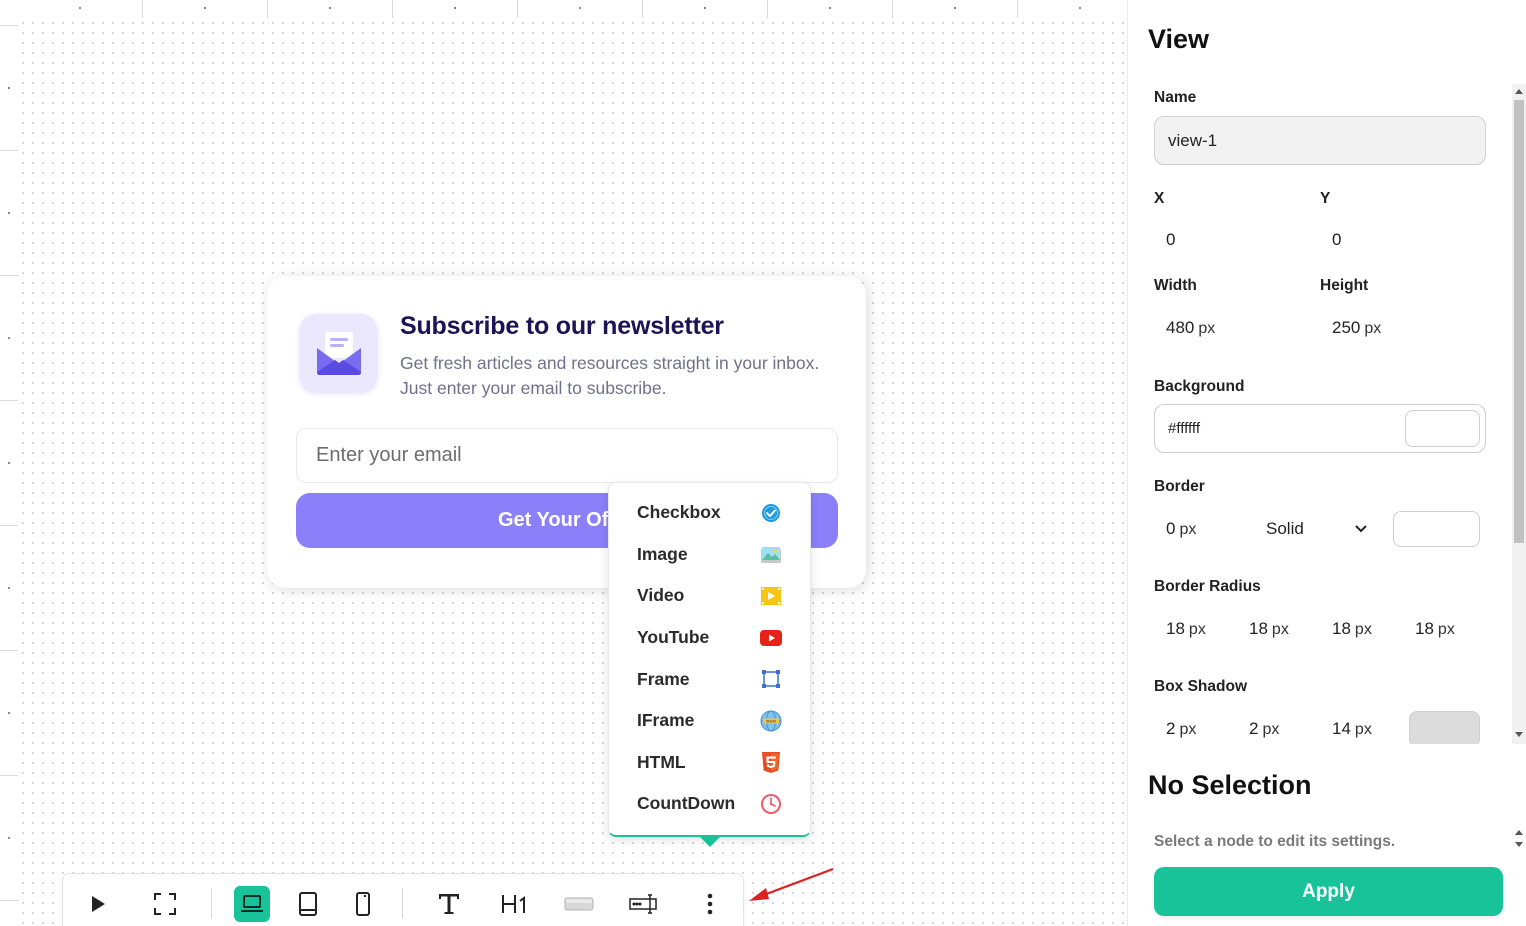 The image size is (1526, 926). I want to click on scroll-thumb, so click(1519, 321).